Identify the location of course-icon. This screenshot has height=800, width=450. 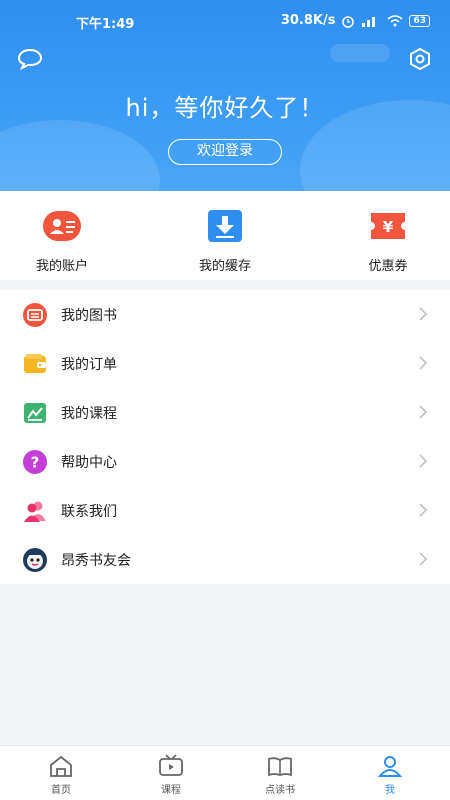
(35, 413).